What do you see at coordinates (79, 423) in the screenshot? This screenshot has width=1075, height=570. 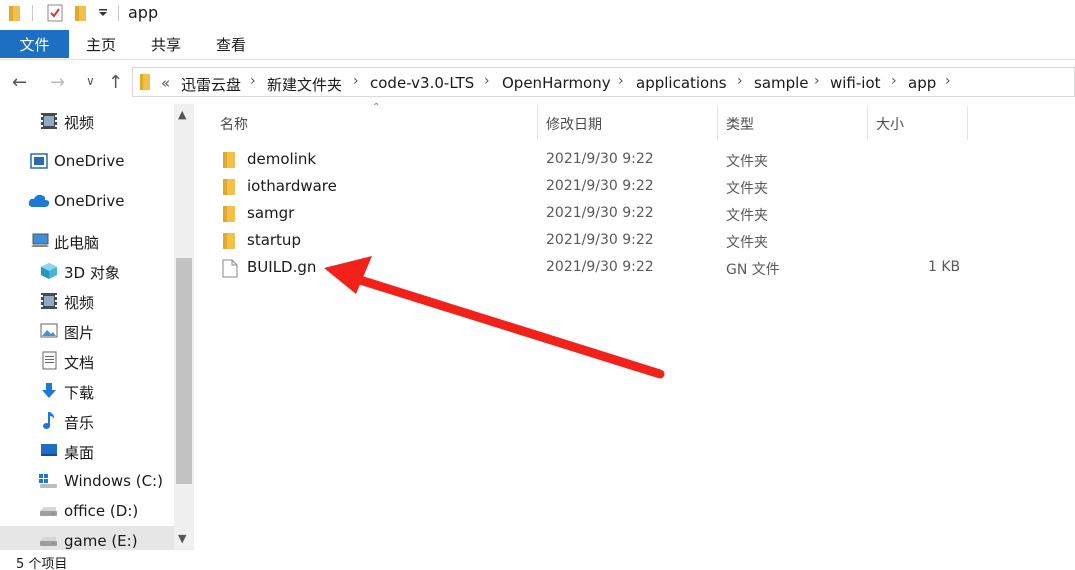 I see `sidebar-item-label: 音乐` at bounding box center [79, 423].